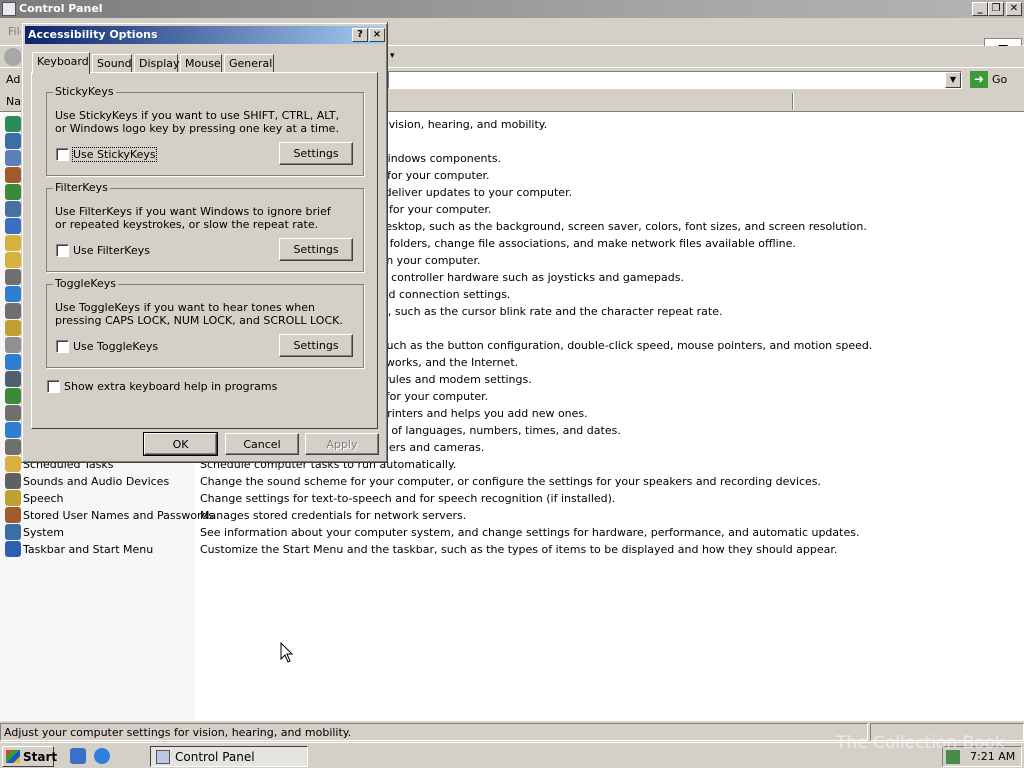 This screenshot has height=768, width=1024. What do you see at coordinates (512, 9) in the screenshot?
I see `window-title-bar: Control Panel _ ❐ ✕` at bounding box center [512, 9].